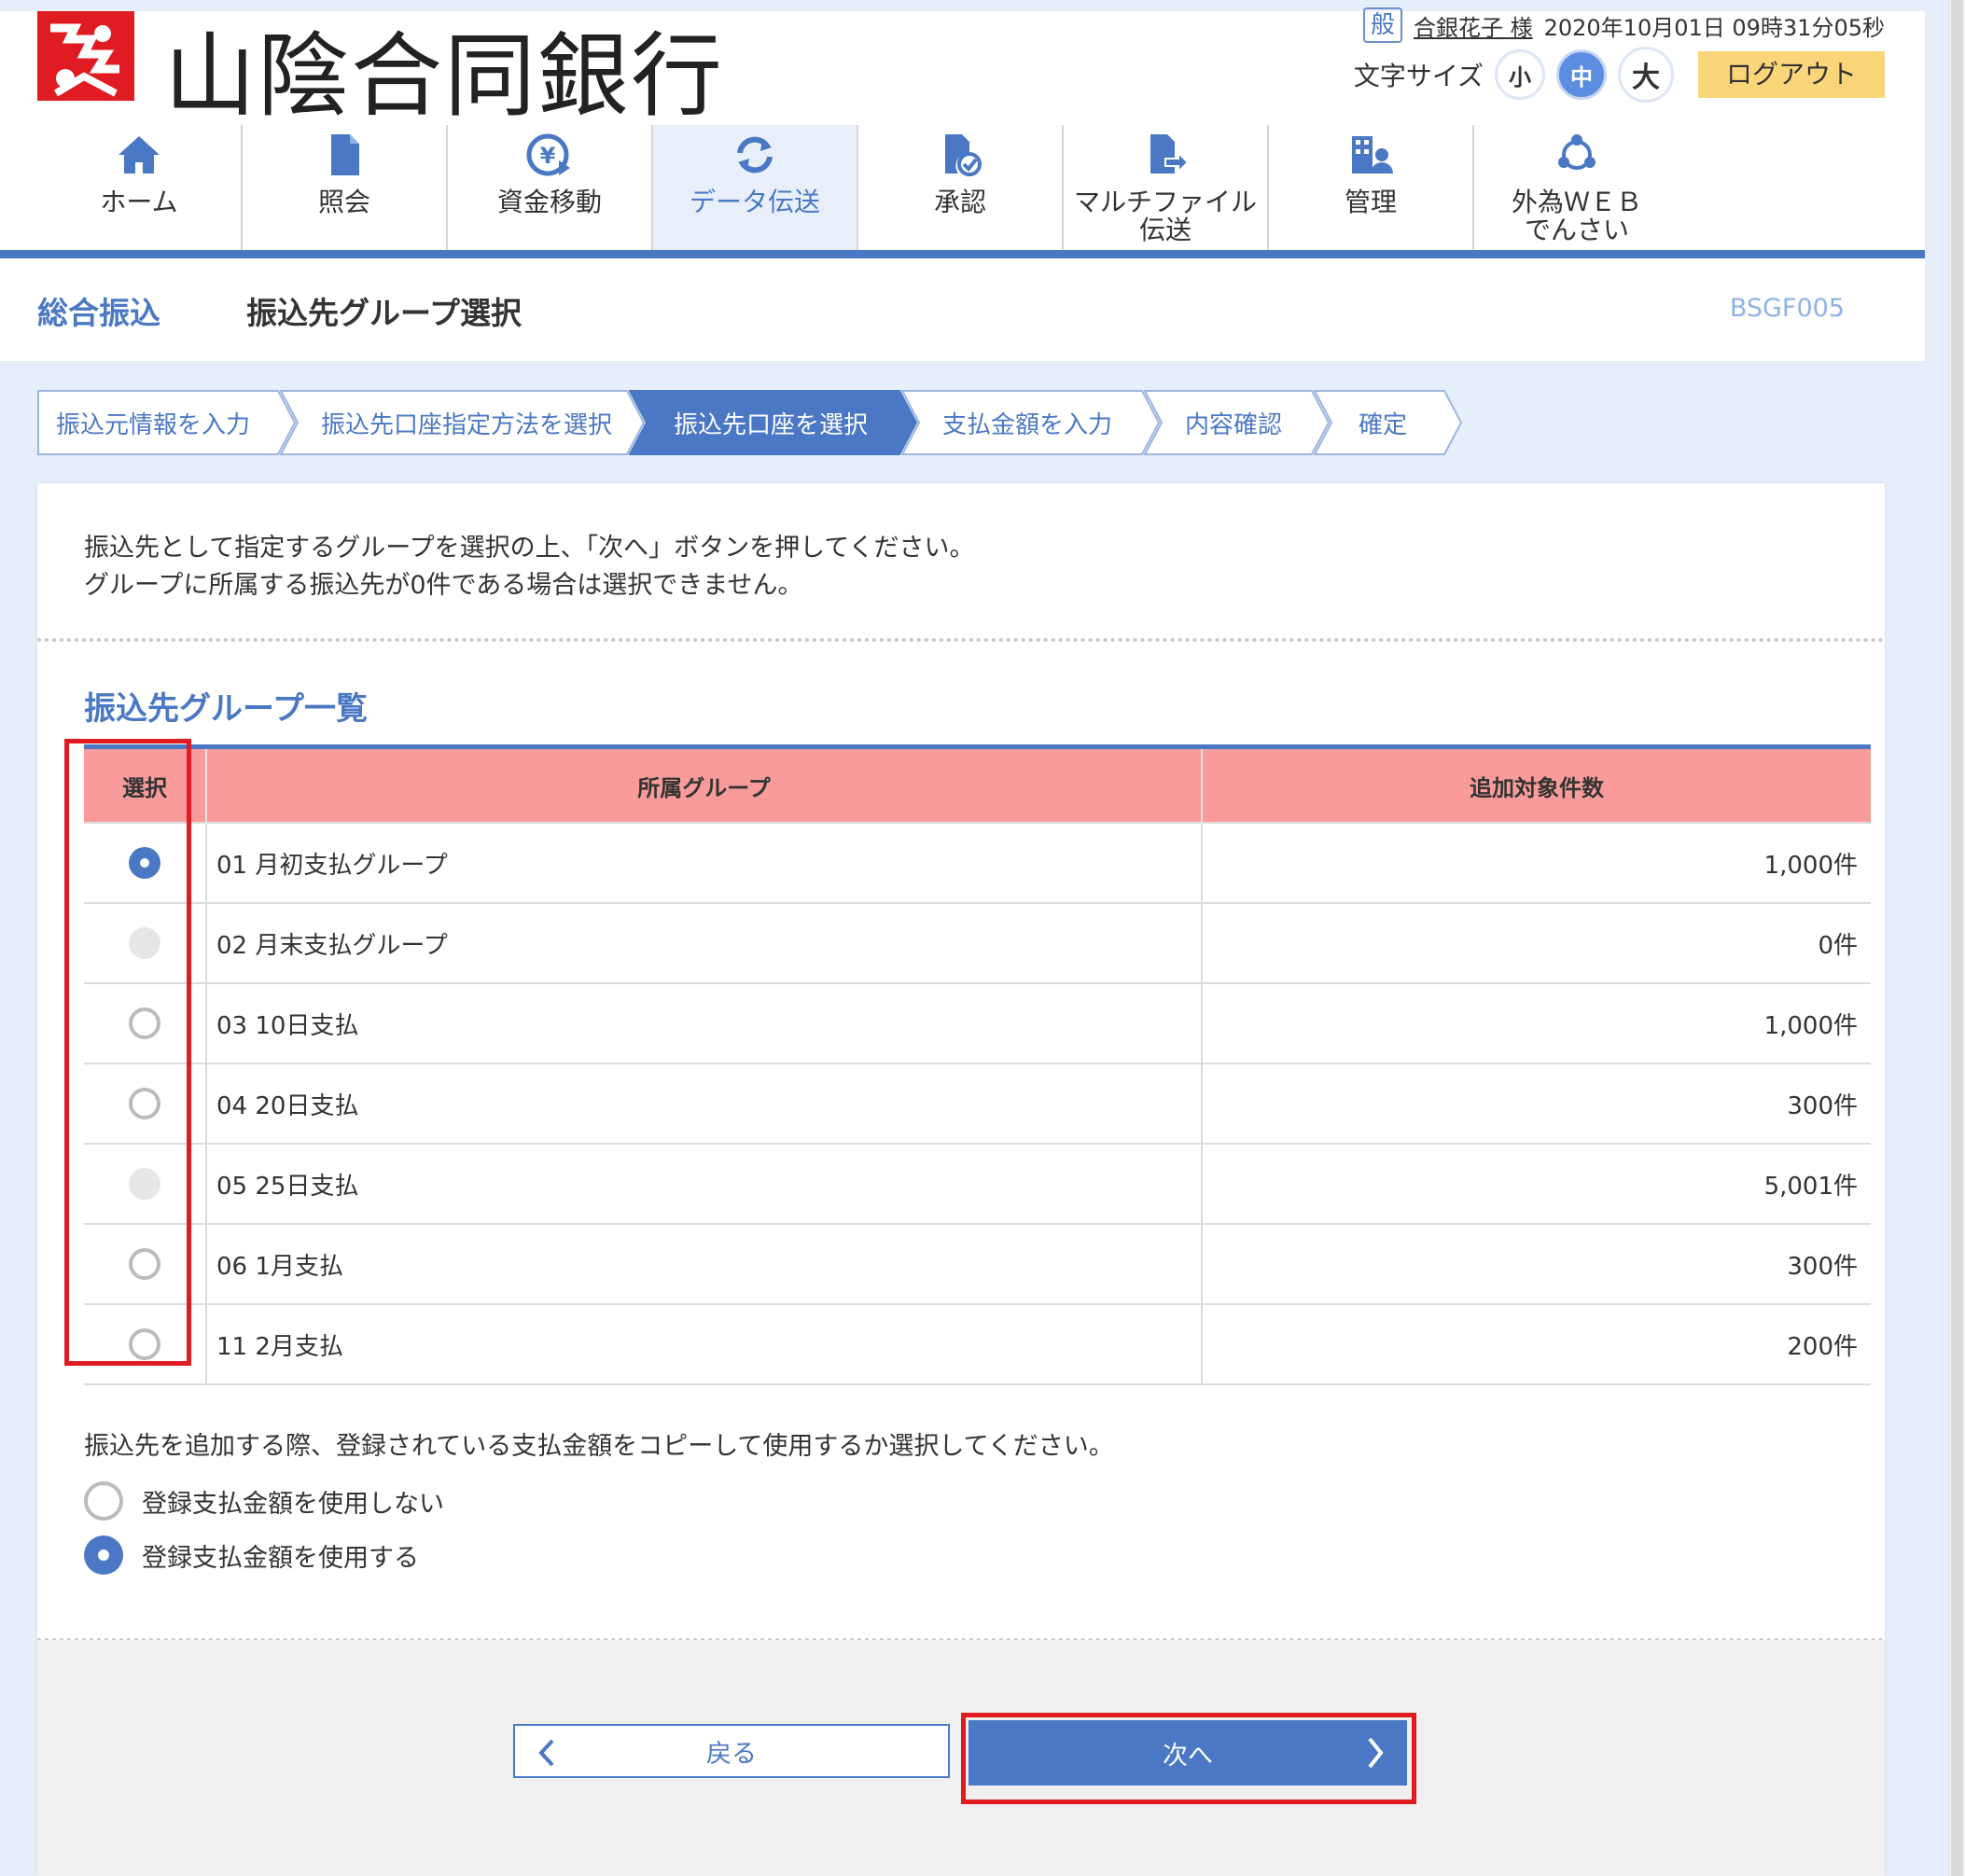  What do you see at coordinates (755, 155) in the screenshot?
I see `sync-icon` at bounding box center [755, 155].